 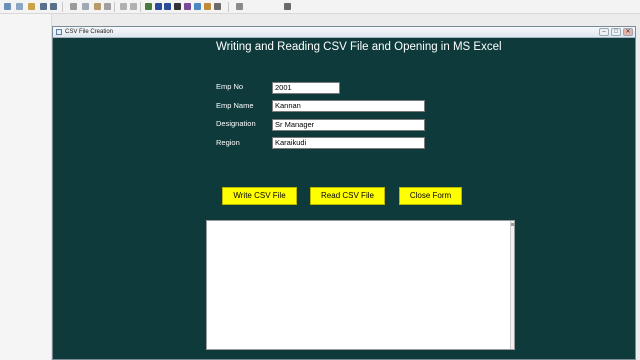 I want to click on save-icon, so click(x=43, y=6).